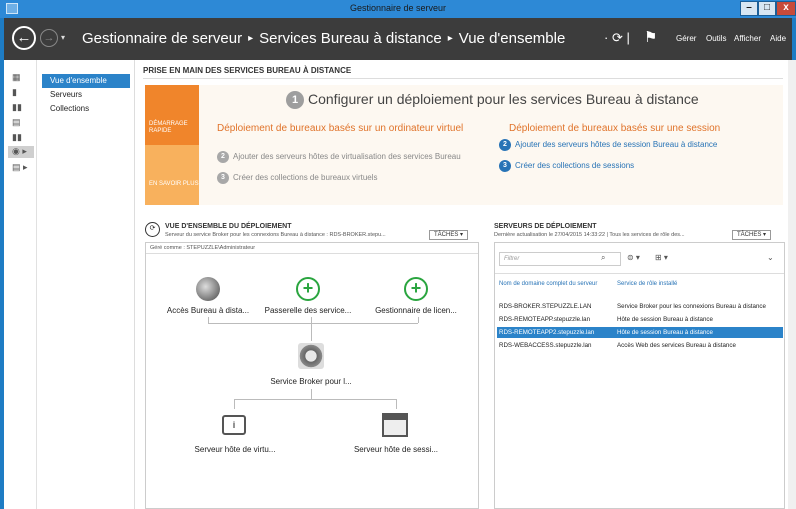 Image resolution: width=796 pixels, height=509 pixels. I want to click on managed-as-label: Géré comme : STEPUZZLE\Administrateur, so click(203, 248).